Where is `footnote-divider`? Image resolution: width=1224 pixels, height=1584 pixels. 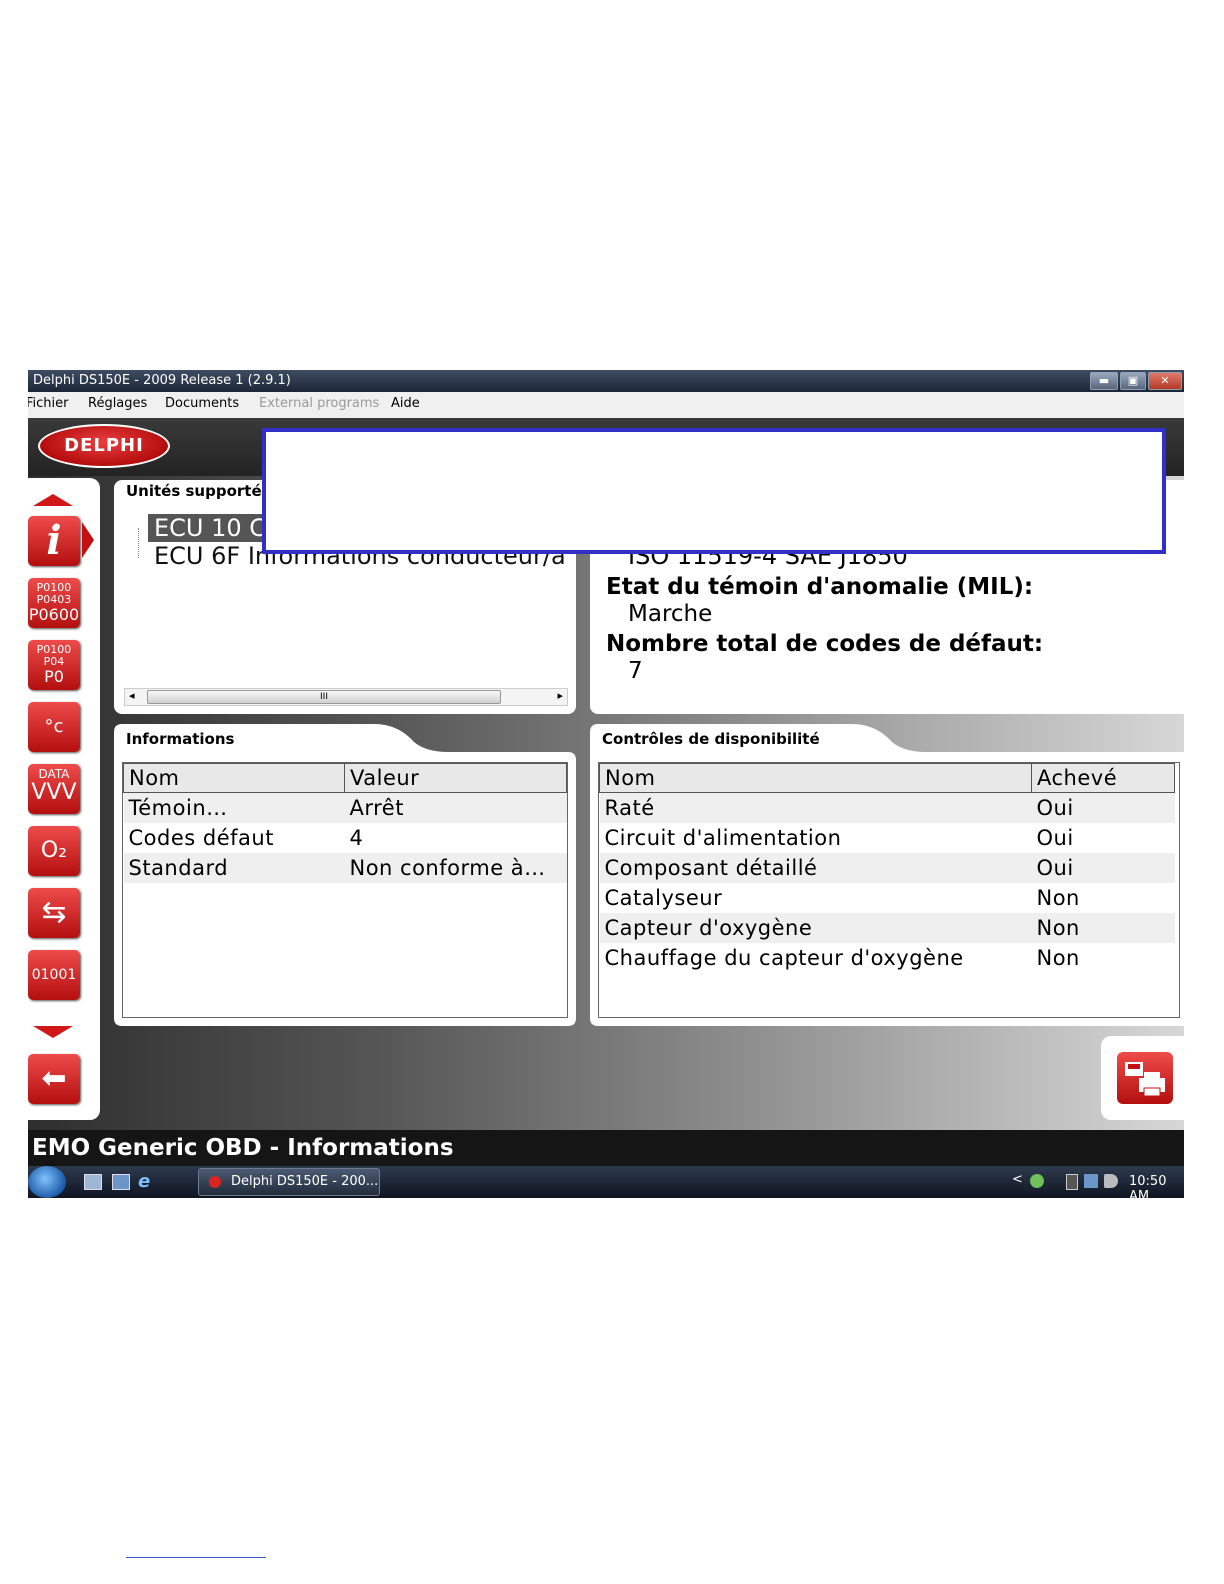
footnote-divider is located at coordinates (196, 1557).